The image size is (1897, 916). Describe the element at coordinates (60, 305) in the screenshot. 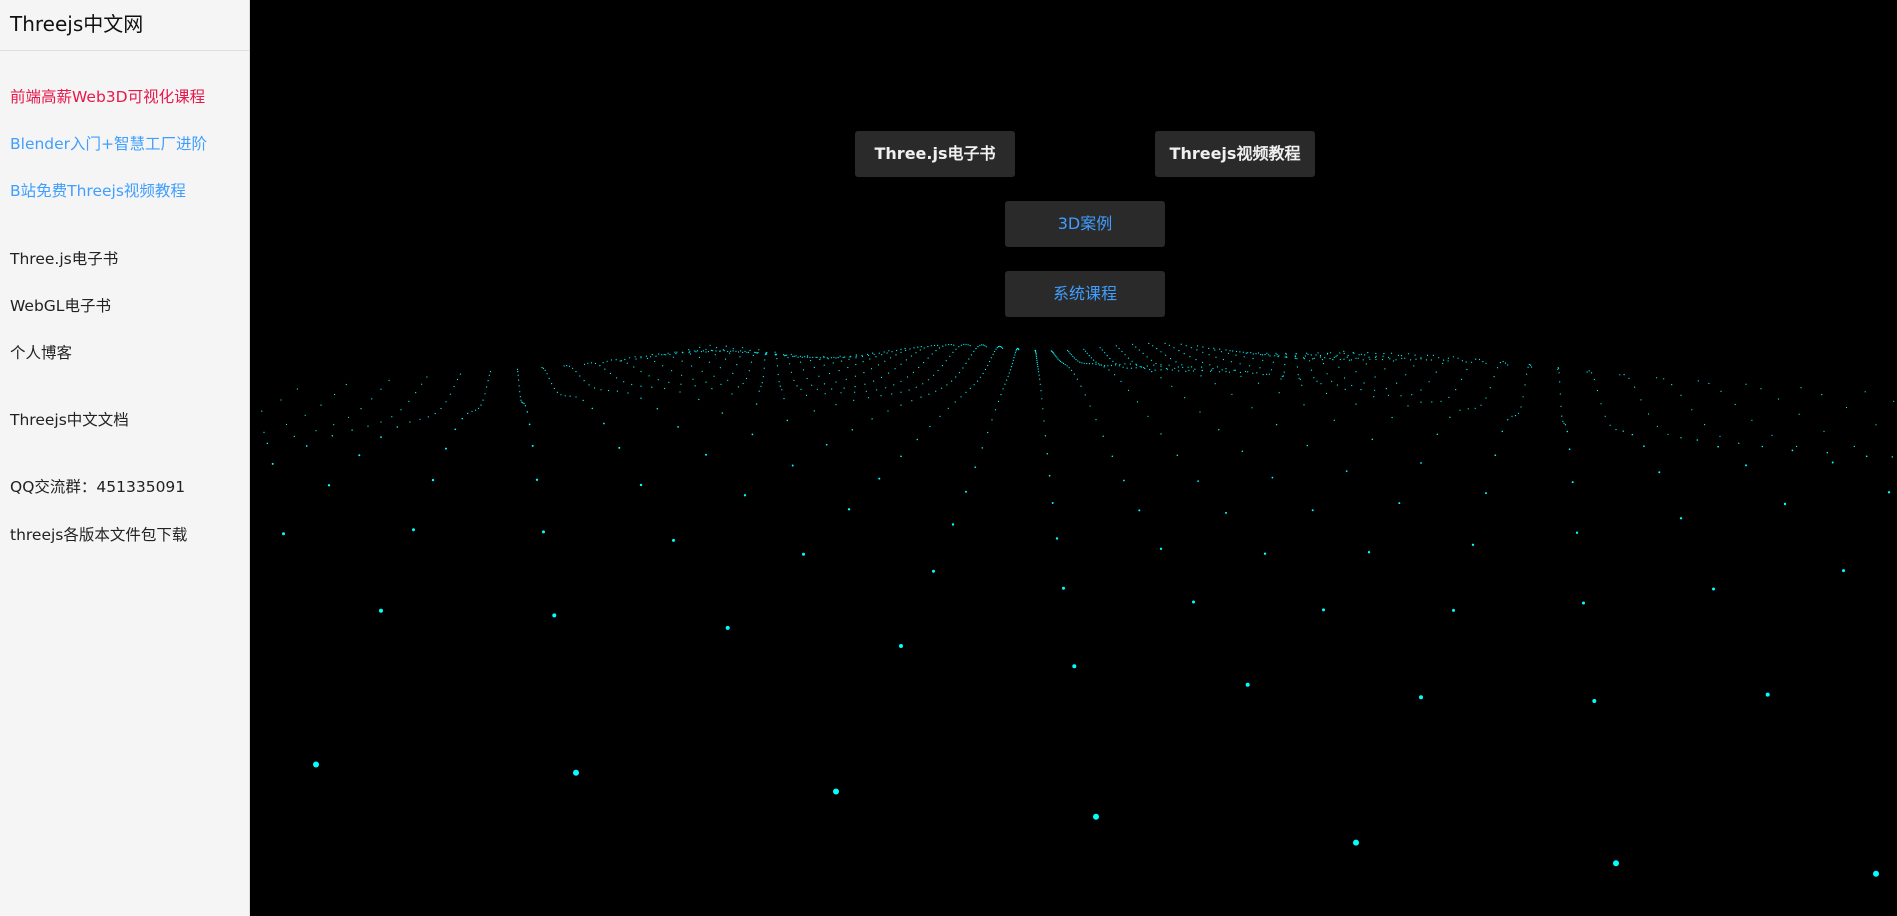

I see `link-webgl-ebook: WebGL电子书` at that location.